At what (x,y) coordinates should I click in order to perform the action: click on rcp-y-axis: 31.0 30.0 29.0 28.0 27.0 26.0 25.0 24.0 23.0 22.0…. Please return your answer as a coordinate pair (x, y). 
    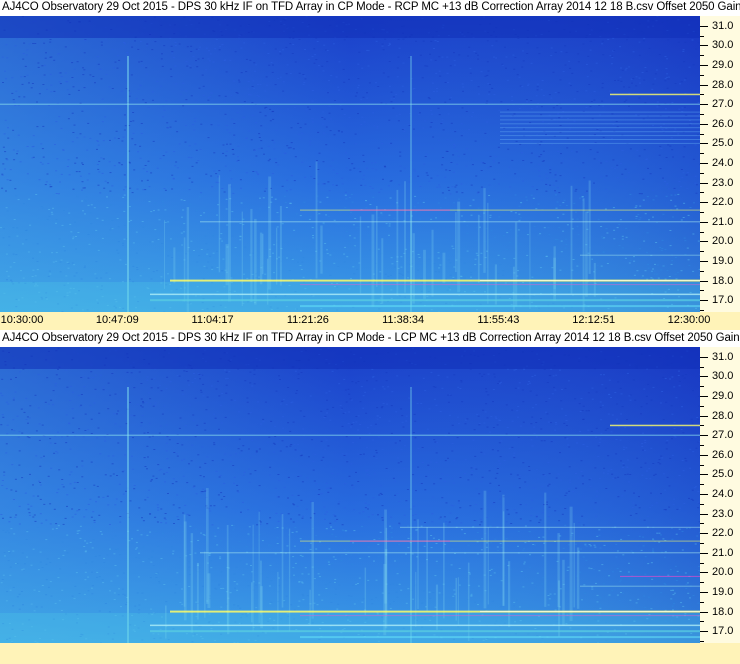
    Looking at the image, I should click on (720, 164).